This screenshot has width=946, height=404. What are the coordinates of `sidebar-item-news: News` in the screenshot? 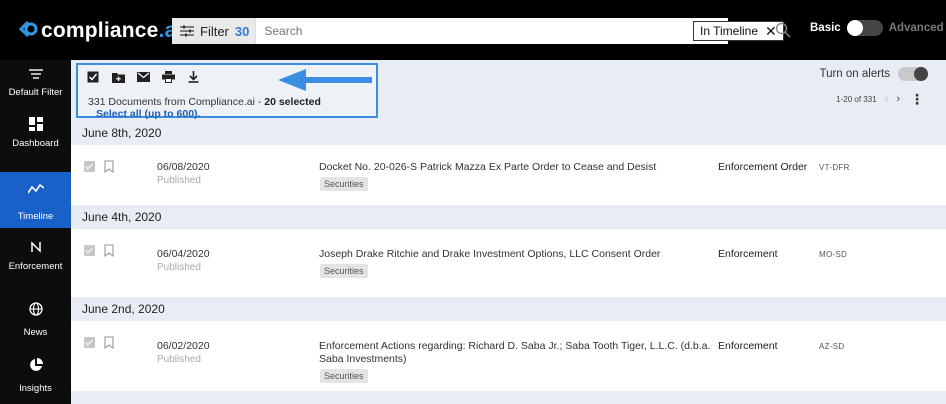 It's located at (35, 325).